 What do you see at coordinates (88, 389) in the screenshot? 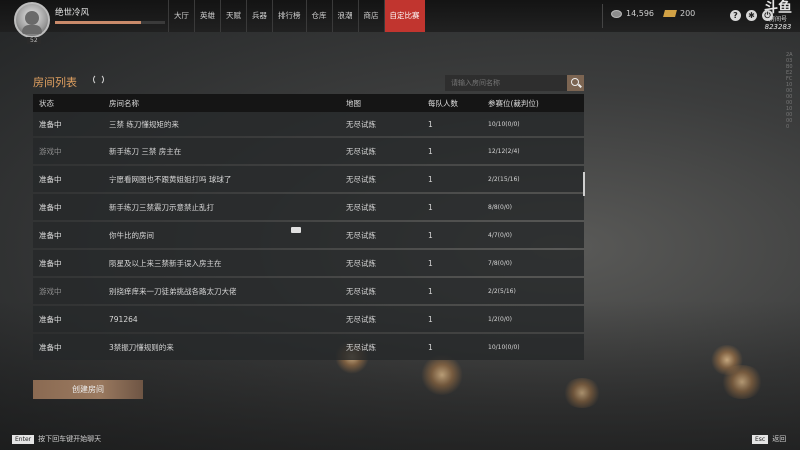
I see `create-room-button: 创建房间` at bounding box center [88, 389].